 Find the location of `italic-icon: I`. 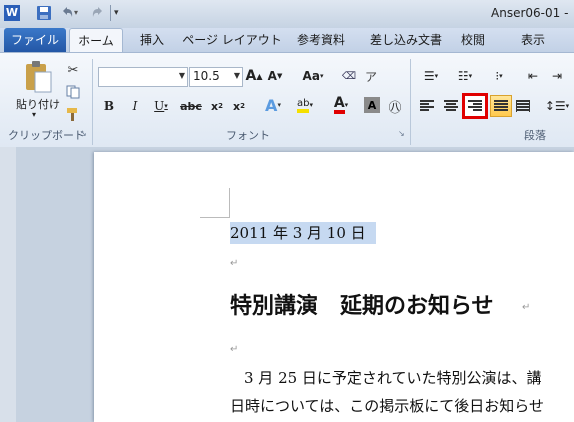

italic-icon: I is located at coordinates (135, 106).